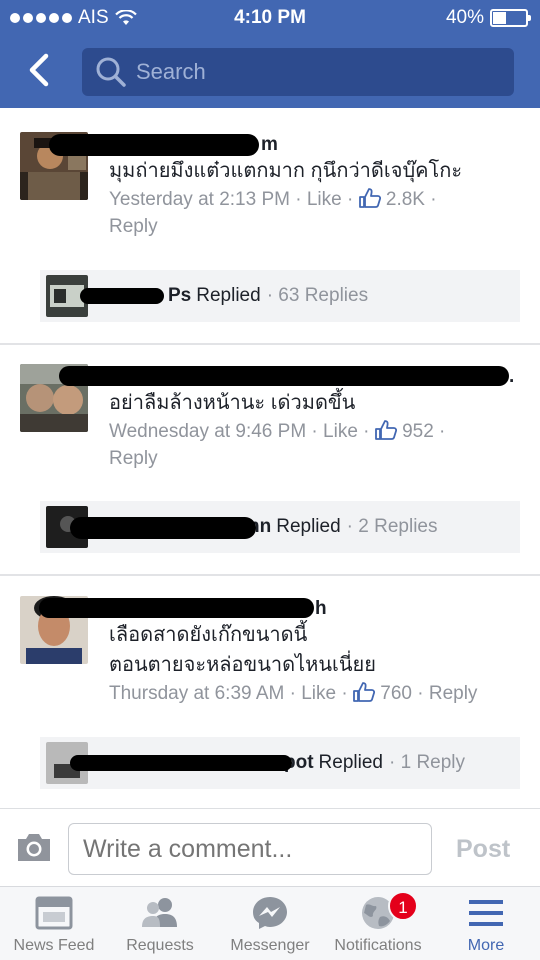 The height and width of the screenshot is (960, 540). Describe the element at coordinates (286, 171) in the screenshot. I see `comment-text-line: มุมถ่ายมึงแต๋วแตกมาก กุนึกว่าดีเจบุ๊คโกะ` at that location.